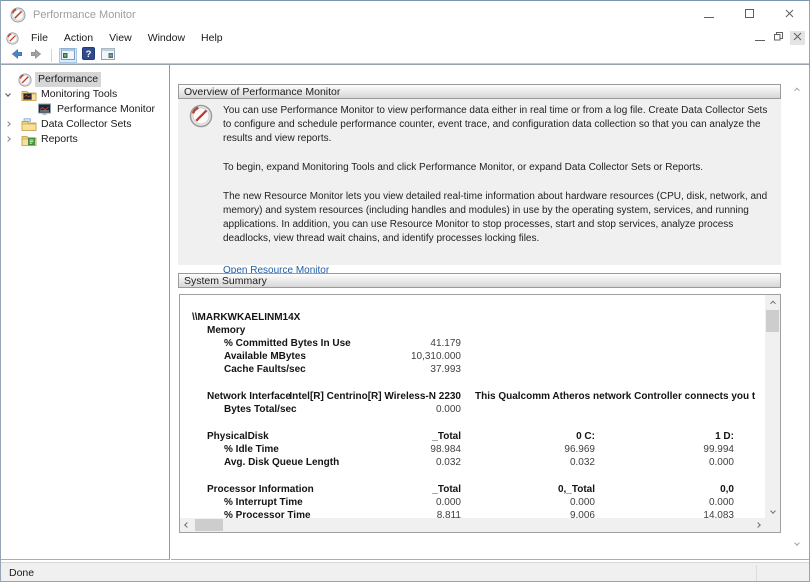 Image resolution: width=810 pixels, height=582 pixels. Describe the element at coordinates (108, 55) in the screenshot. I see `show-action-pane-button` at that location.